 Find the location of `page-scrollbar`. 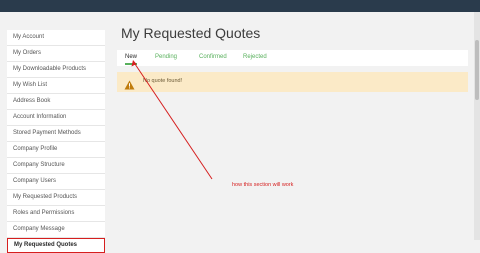

page-scrollbar is located at coordinates (477, 126).